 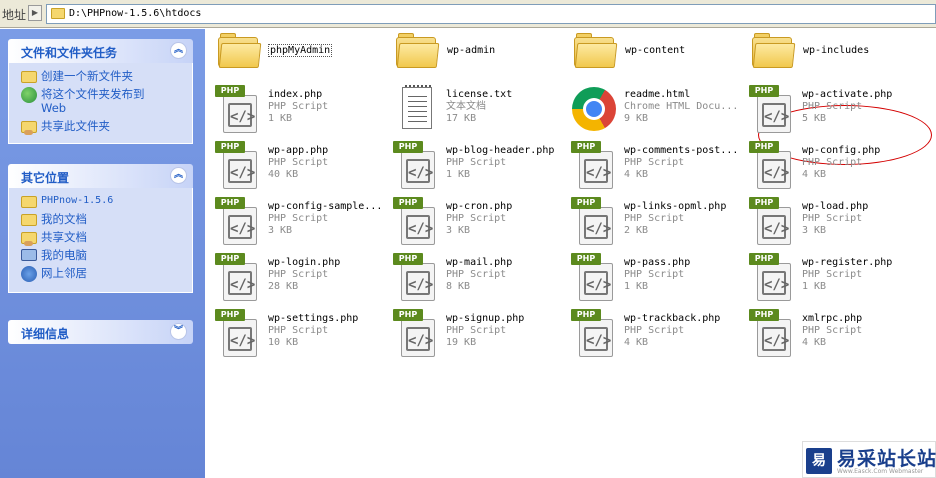 I want to click on file-item: </> PHP wp-config-sample... PHP Script 3 KB, so click(x=299, y=223).